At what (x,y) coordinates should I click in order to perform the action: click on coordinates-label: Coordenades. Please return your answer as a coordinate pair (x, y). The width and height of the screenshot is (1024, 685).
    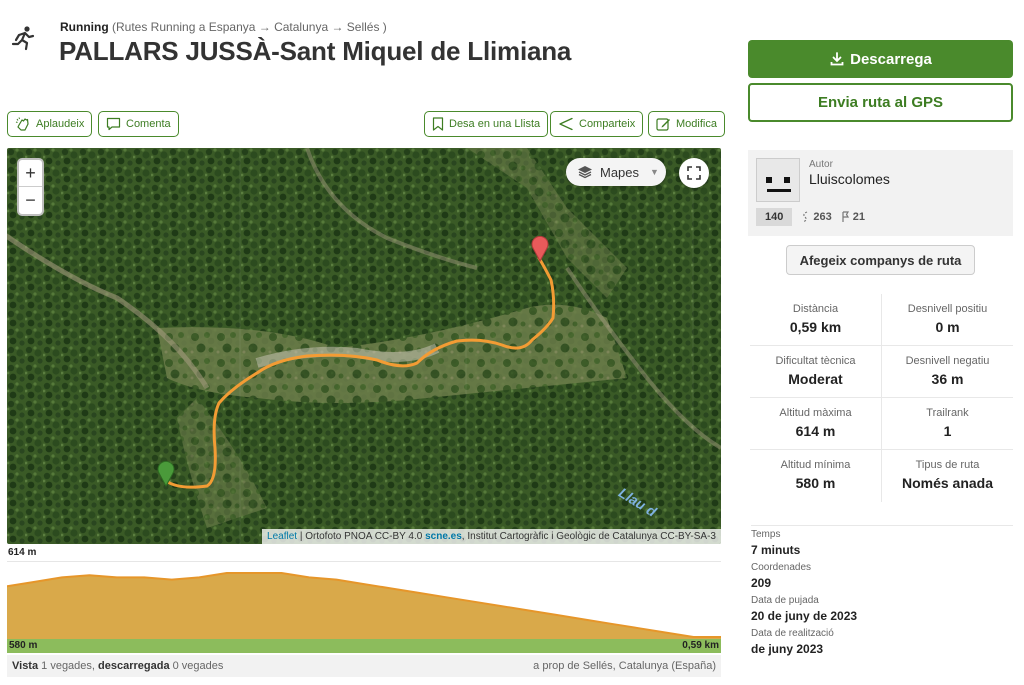
    Looking at the image, I should click on (781, 567).